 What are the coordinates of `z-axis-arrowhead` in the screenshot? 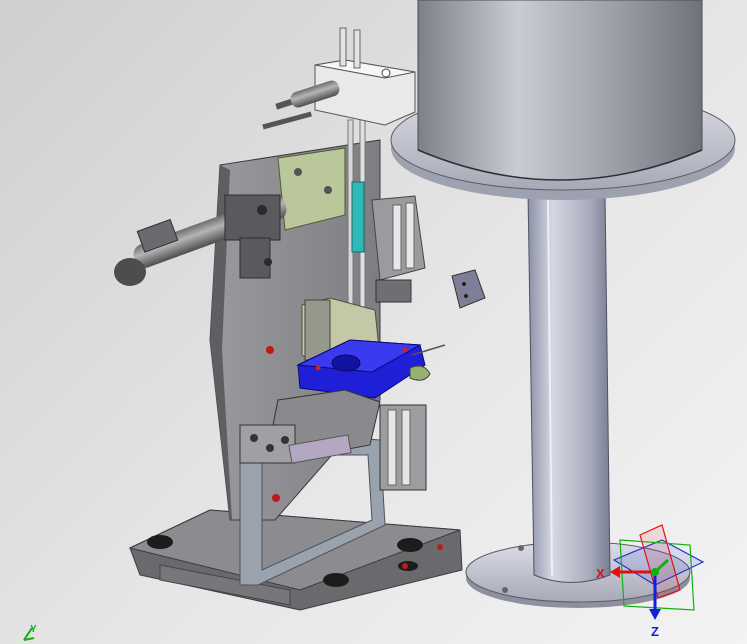 It's located at (655, 614).